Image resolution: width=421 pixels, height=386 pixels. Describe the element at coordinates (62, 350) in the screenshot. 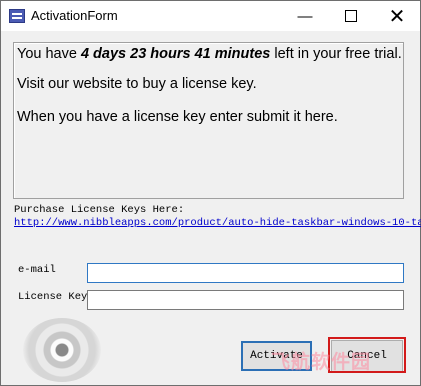

I see `app-logo-icon` at that location.